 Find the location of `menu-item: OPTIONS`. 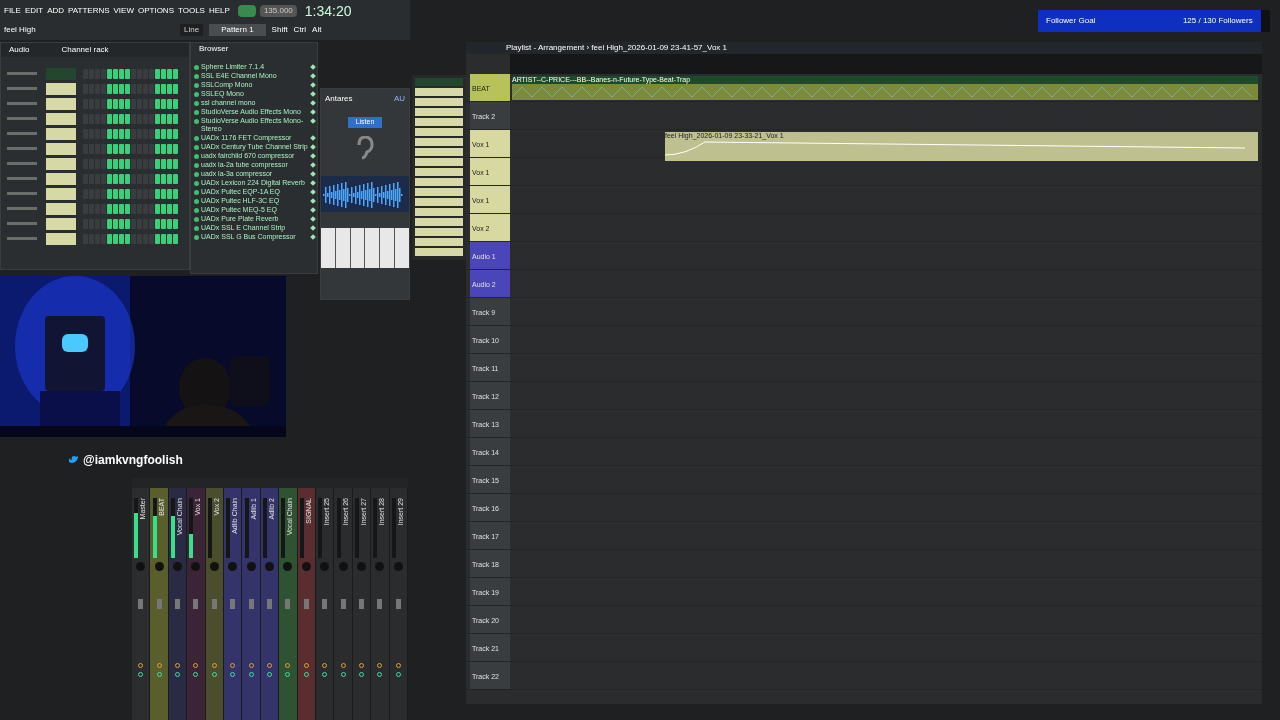

menu-item: OPTIONS is located at coordinates (155, 11).